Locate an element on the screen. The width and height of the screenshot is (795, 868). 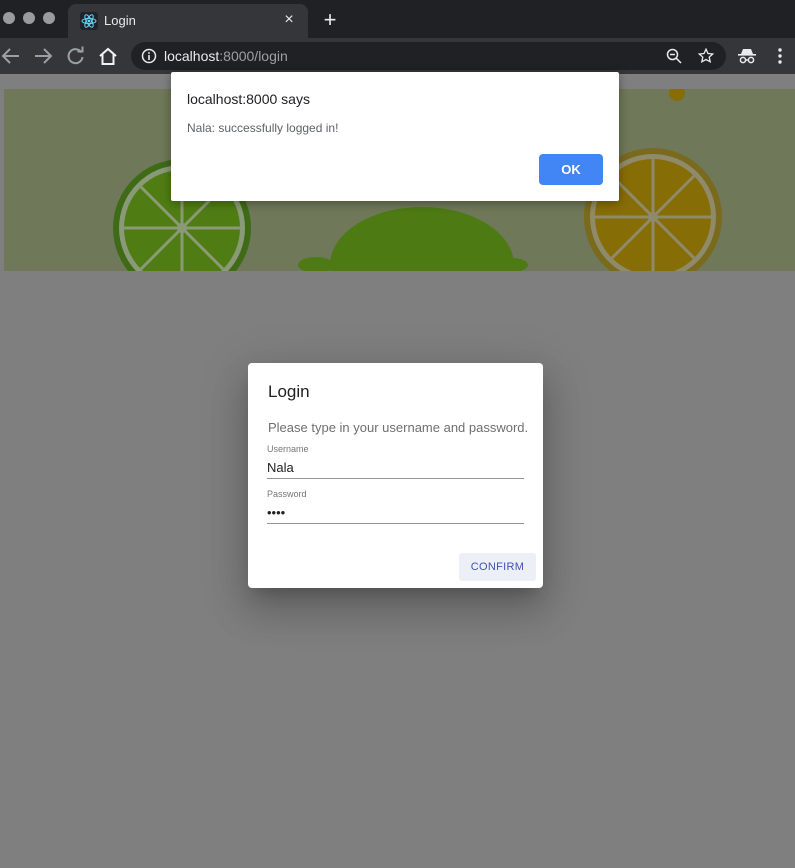
info-icon is located at coordinates (149, 56).